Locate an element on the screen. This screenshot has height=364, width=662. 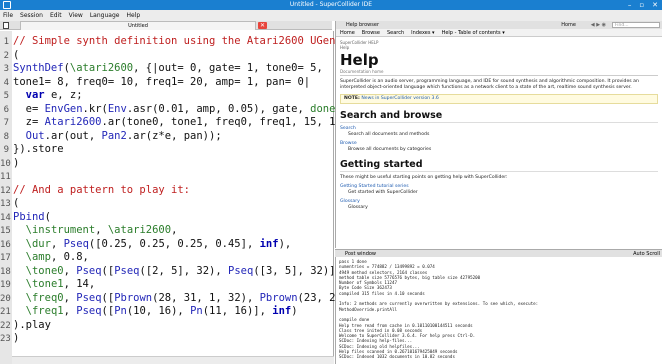
code-line: 23) is located at coordinates (9, 338).